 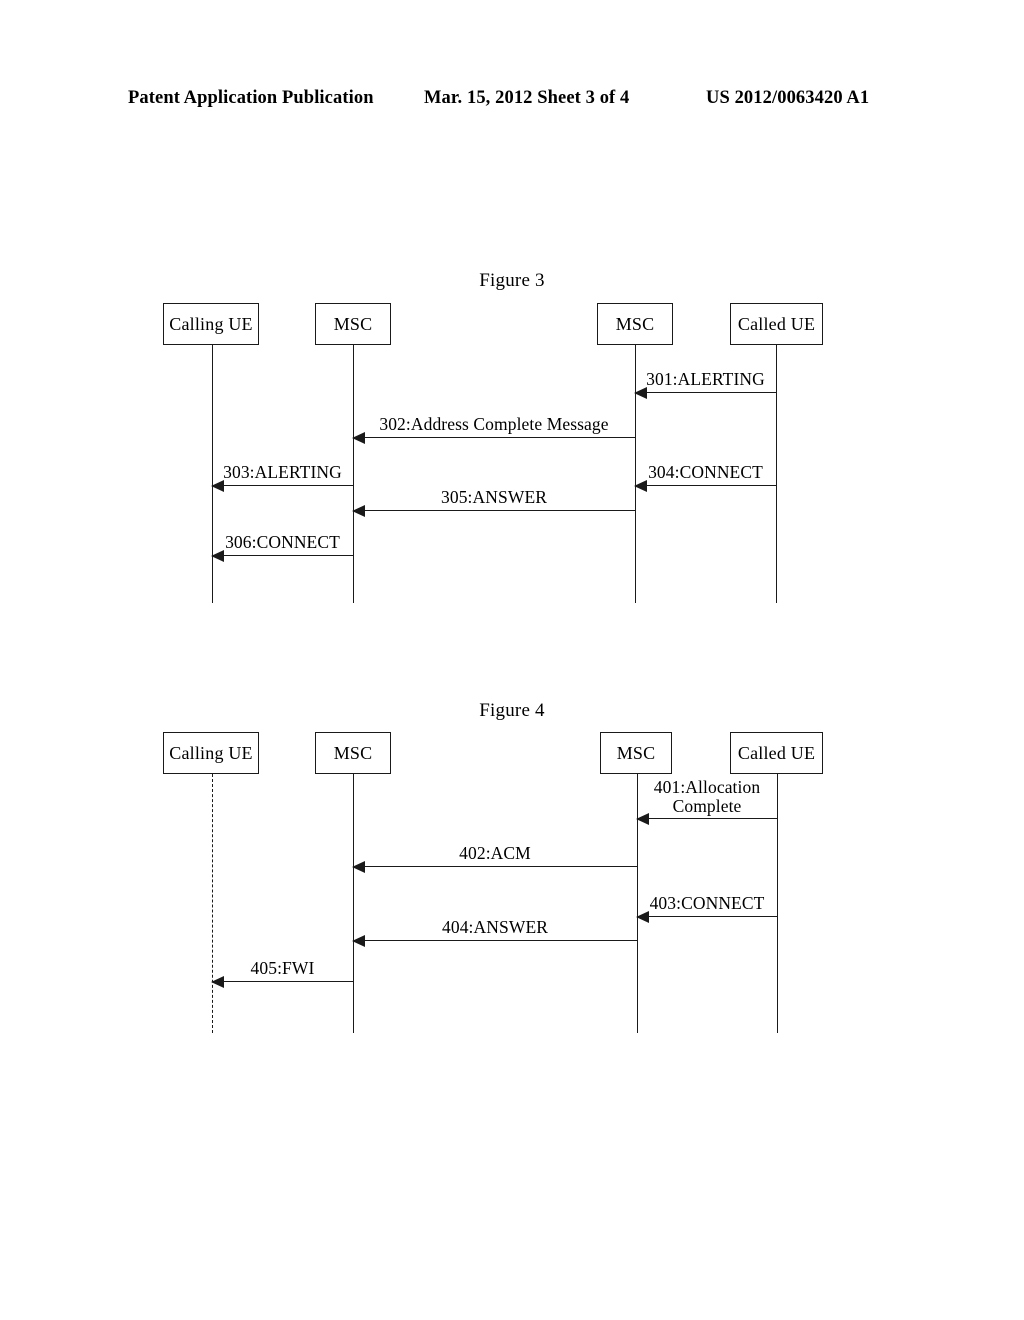 I want to click on msg-305-answer-label: 305:ANSWER, so click(x=494, y=497).